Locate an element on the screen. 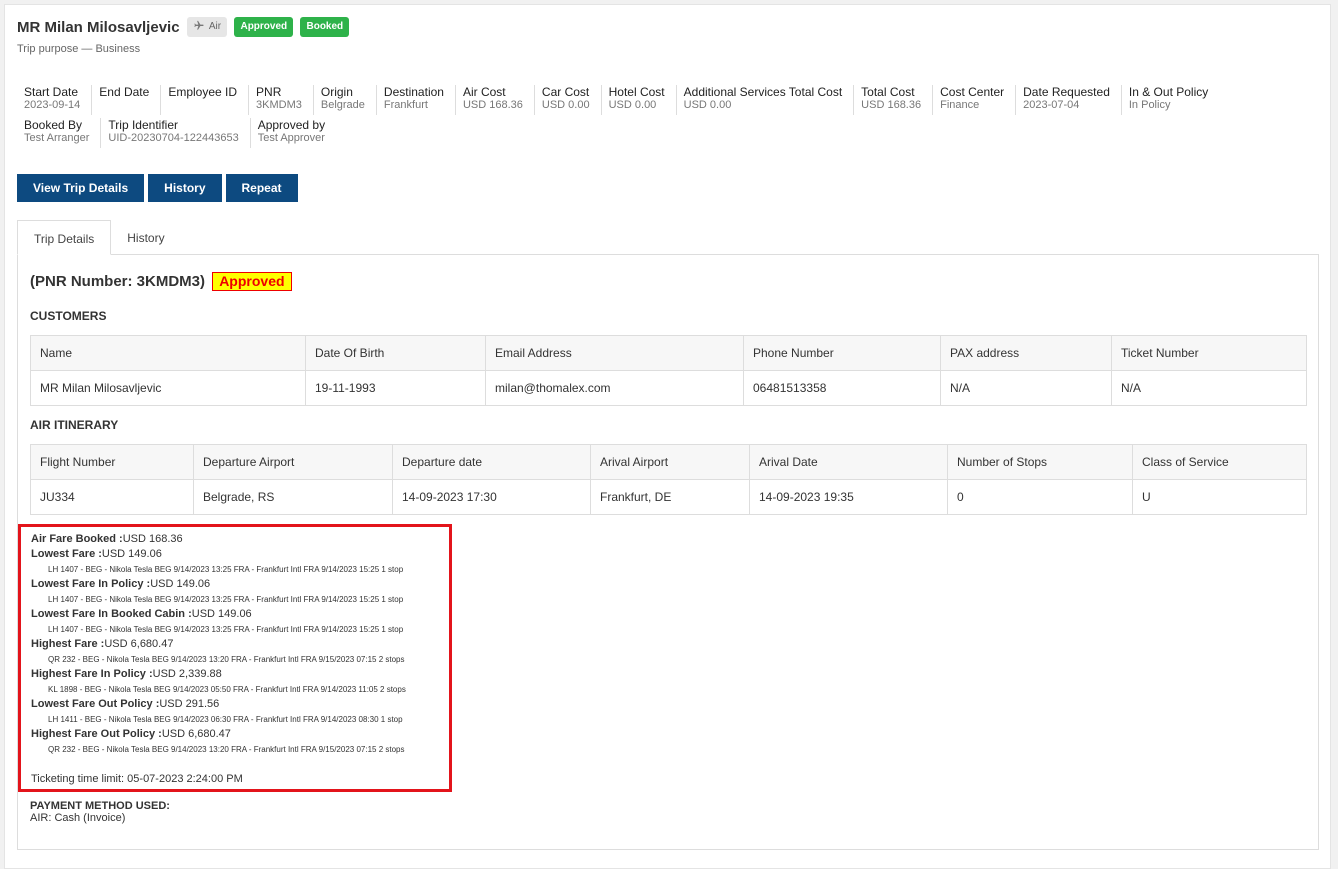  payment-method: PAYMENT METHOD USED: AIR: Cash (Invoice) is located at coordinates (100, 812).